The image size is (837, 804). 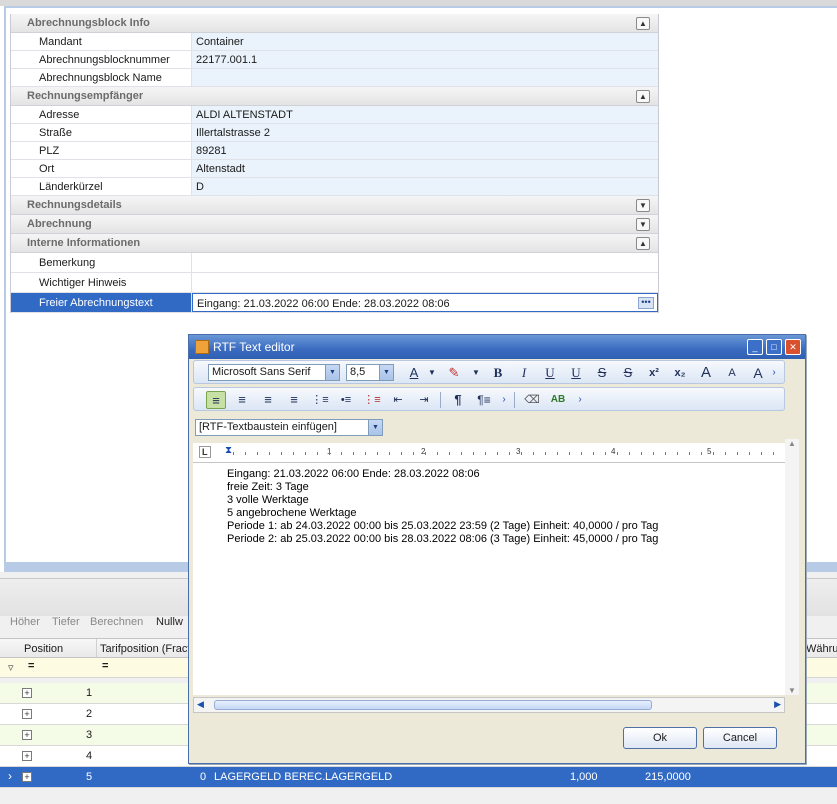 I want to click on property-value: D, so click(x=425, y=186).